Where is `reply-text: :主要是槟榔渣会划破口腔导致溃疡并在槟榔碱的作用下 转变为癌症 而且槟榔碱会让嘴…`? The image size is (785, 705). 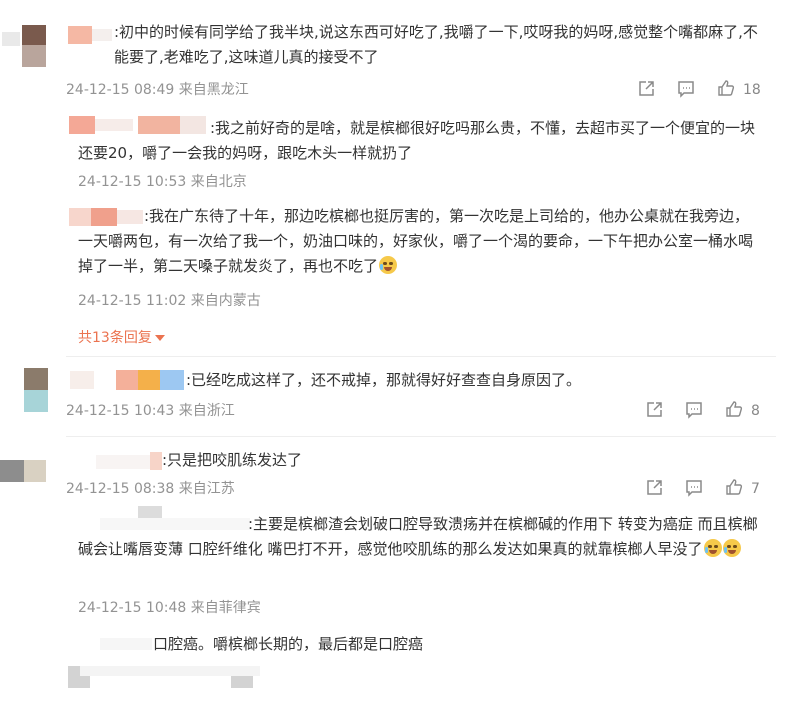
reply-text: :主要是槟榔渣会划破口腔导致溃疡并在槟榔碱的作用下 转变为癌症 而且槟榔碱会让嘴… is located at coordinates (418, 536).